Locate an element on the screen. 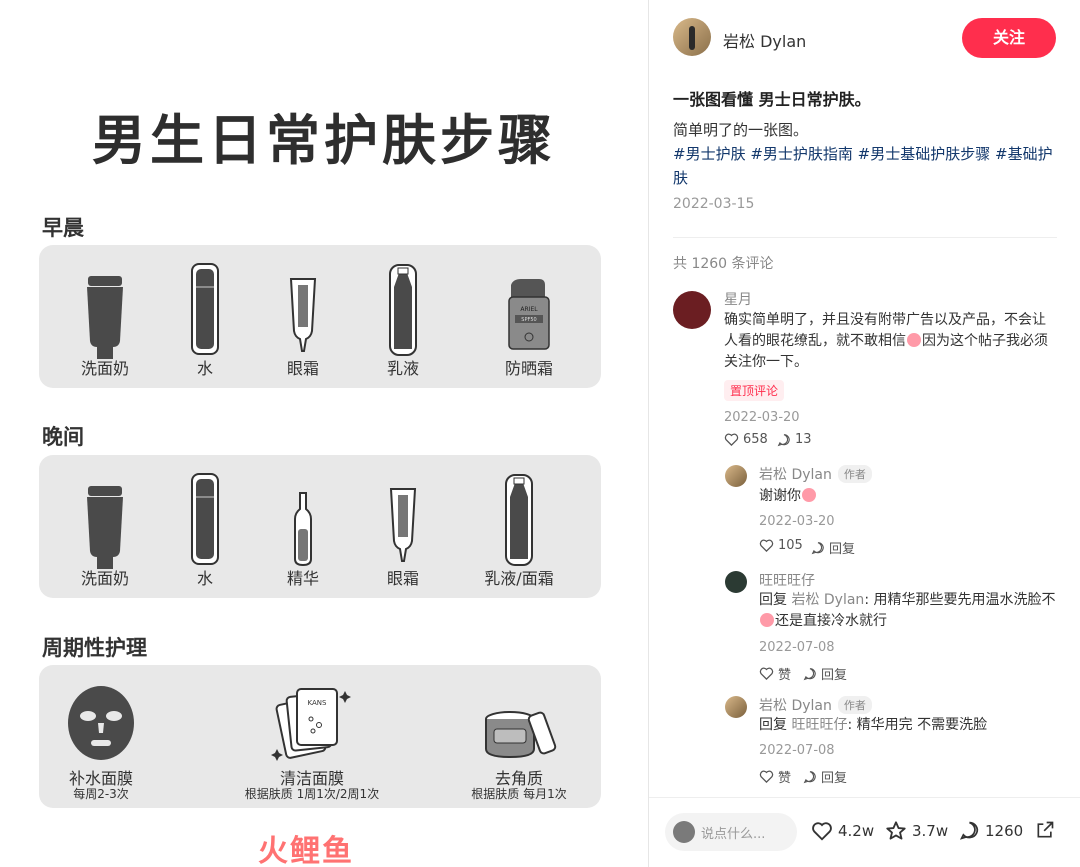 This screenshot has height=867, width=1080. like-button: 4.2w is located at coordinates (842, 831).